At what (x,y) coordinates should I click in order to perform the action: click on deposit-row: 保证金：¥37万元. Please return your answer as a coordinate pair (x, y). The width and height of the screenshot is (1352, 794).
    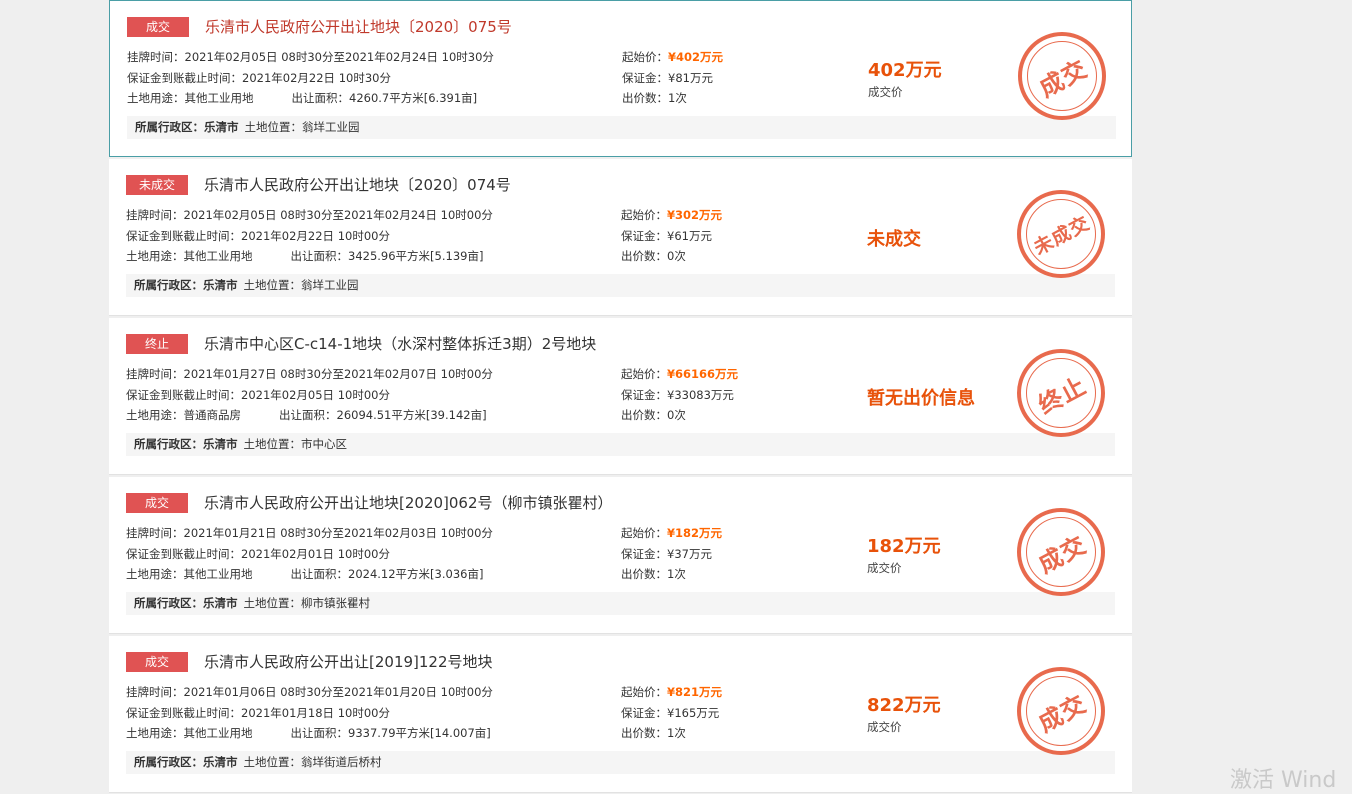
    Looking at the image, I should click on (666, 554).